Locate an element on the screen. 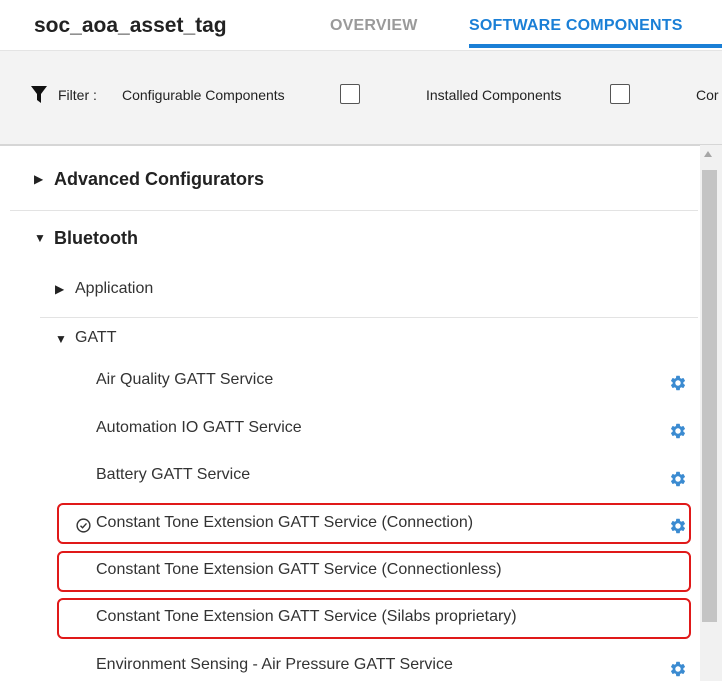 This screenshot has height=681, width=722. component-automation-io-gatt-service: Automation IO GATT Service is located at coordinates (350, 431).